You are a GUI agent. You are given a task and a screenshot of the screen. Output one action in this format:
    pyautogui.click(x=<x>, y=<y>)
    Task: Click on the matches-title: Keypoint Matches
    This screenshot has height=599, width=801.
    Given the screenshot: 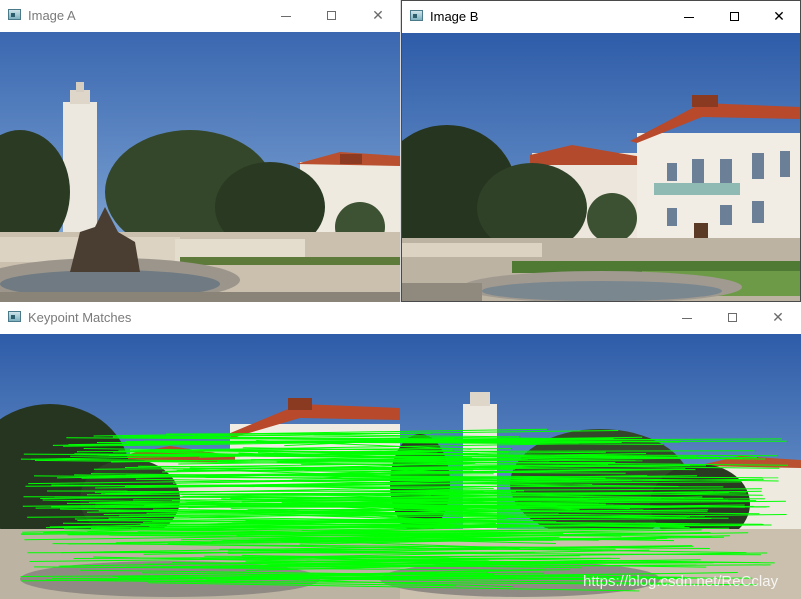 What is the action you would take?
    pyautogui.click(x=80, y=317)
    